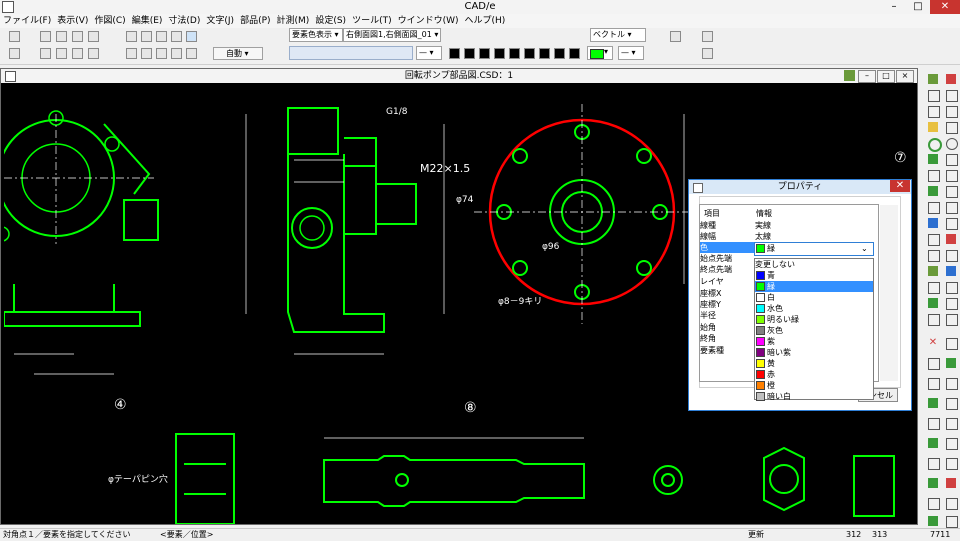 Image resolution: width=960 pixels, height=541 pixels. I want to click on fillet-tool-icon, so click(934, 176).